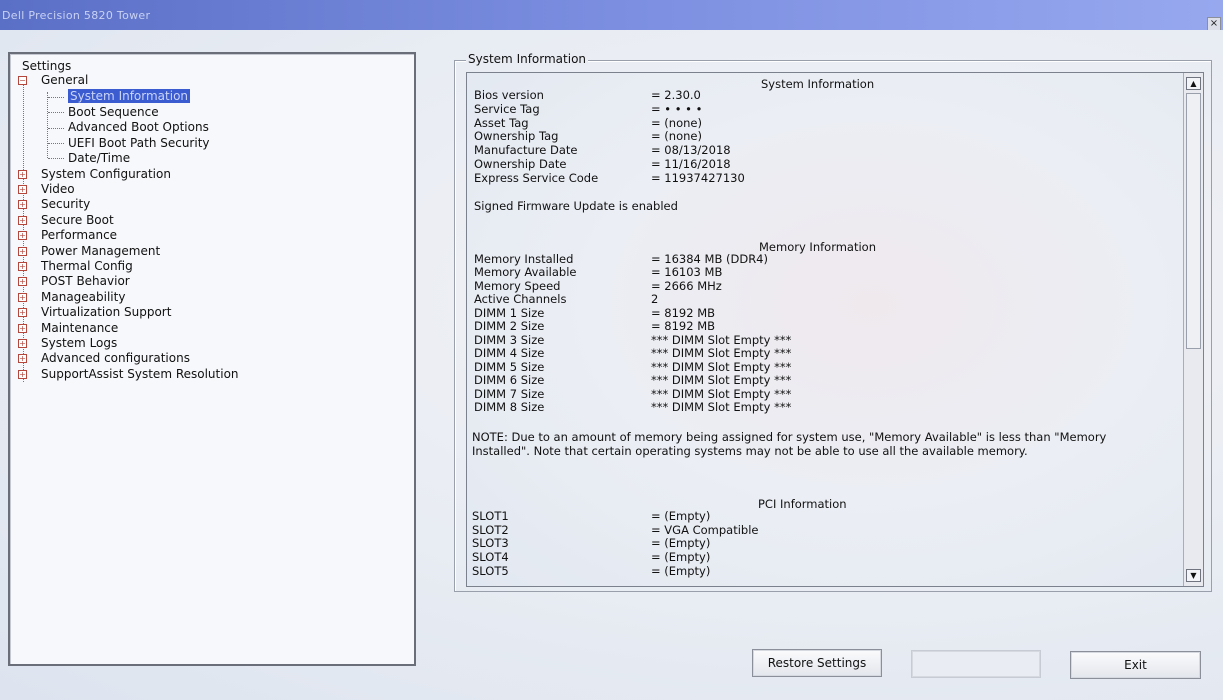 The image size is (1223, 700). What do you see at coordinates (66, 204) in the screenshot?
I see `tree-node-label: Security` at bounding box center [66, 204].